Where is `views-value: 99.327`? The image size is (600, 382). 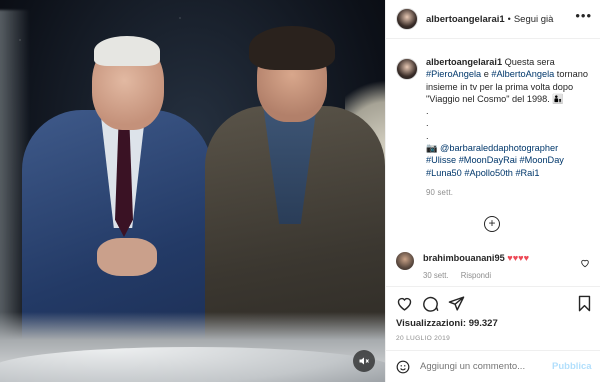 views-value: 99.327 is located at coordinates (483, 323).